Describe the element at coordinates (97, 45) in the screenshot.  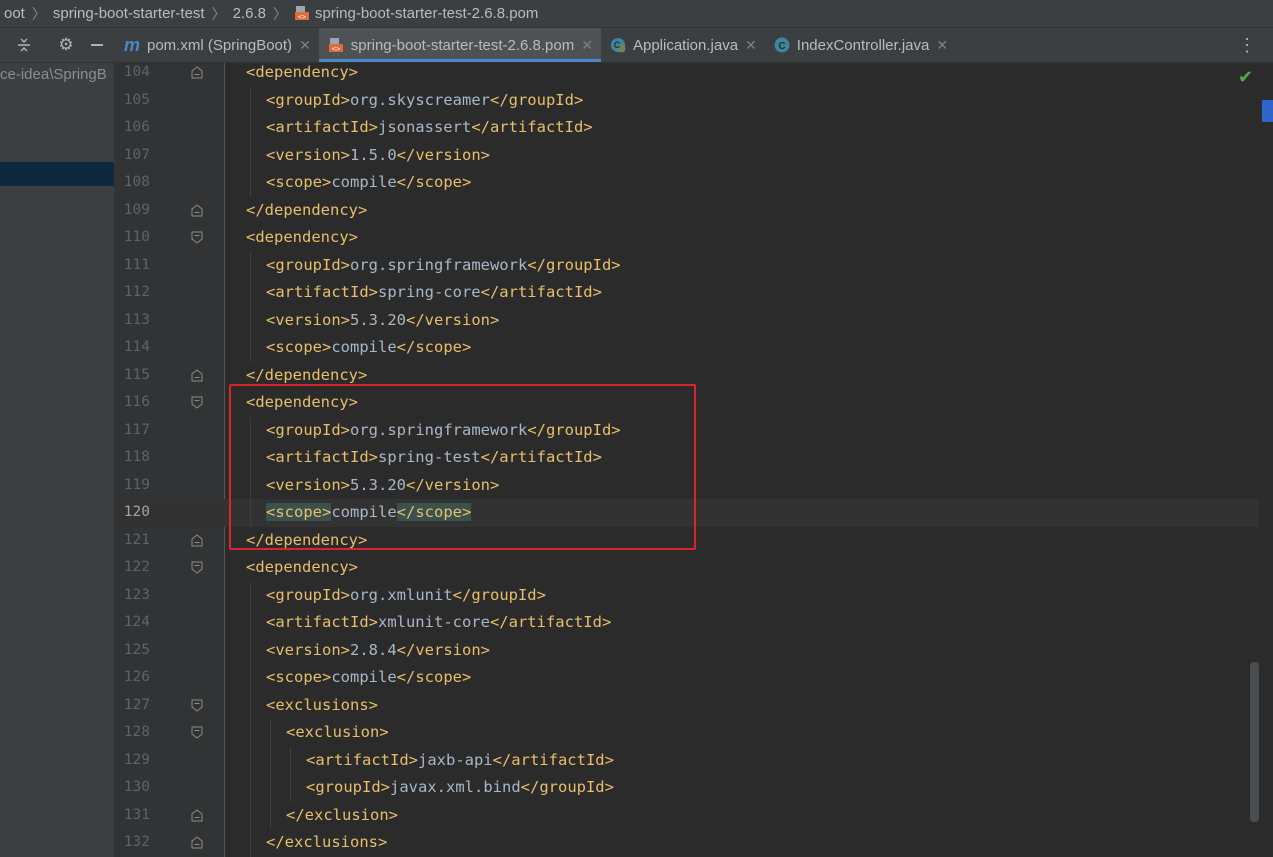
I see `minimize-icon` at that location.